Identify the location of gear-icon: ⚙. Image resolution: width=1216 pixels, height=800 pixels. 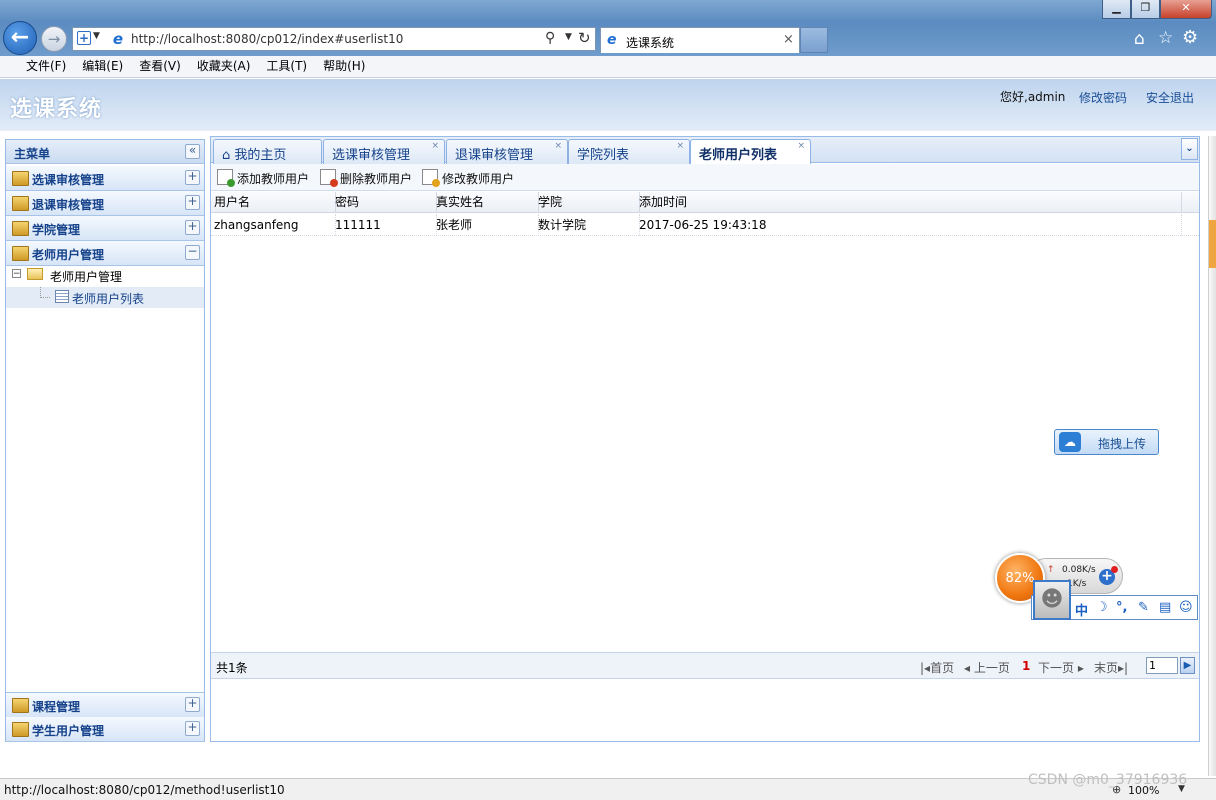
(1190, 37).